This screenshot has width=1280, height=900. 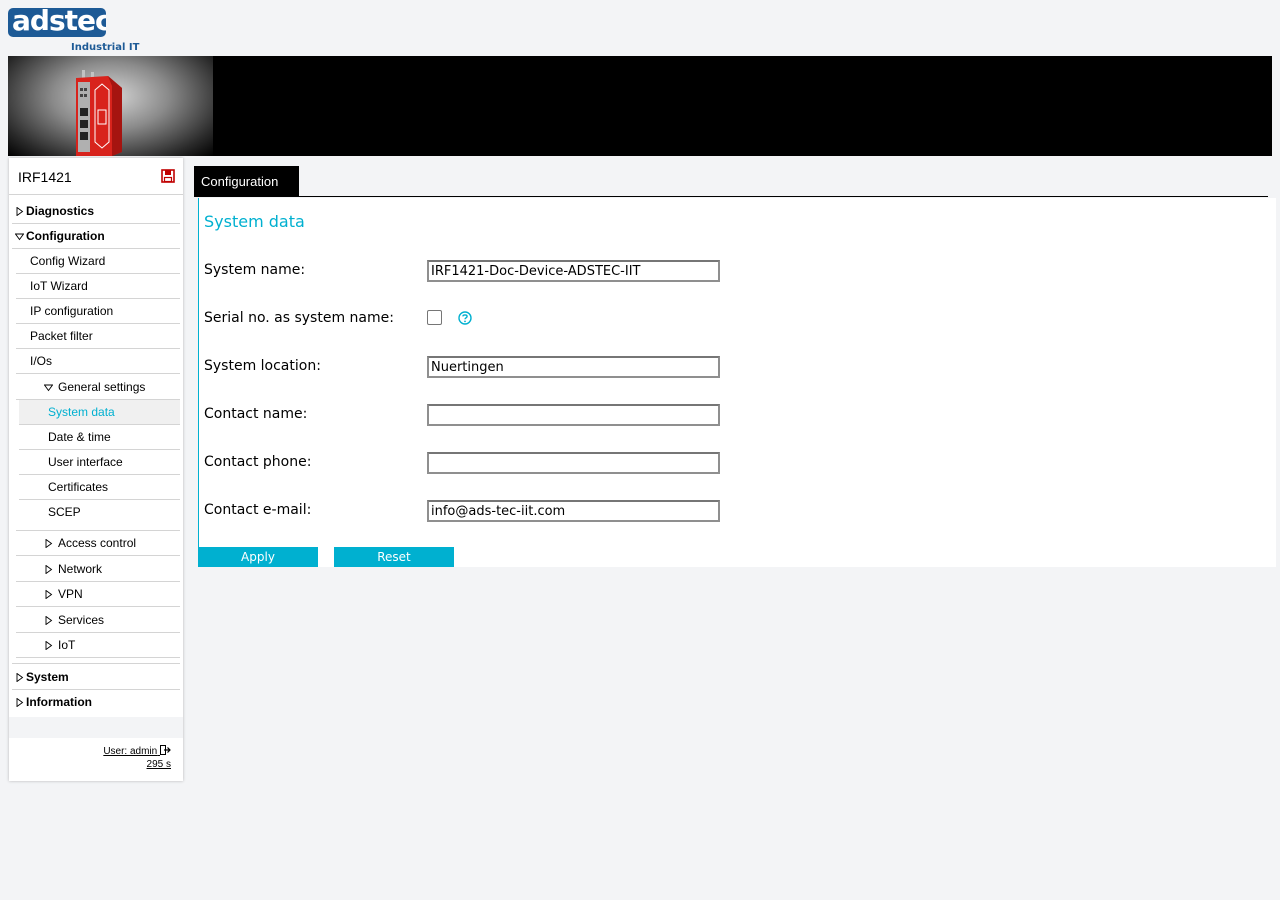 What do you see at coordinates (434, 317) in the screenshot?
I see `serial-as-name-checkbox` at bounding box center [434, 317].